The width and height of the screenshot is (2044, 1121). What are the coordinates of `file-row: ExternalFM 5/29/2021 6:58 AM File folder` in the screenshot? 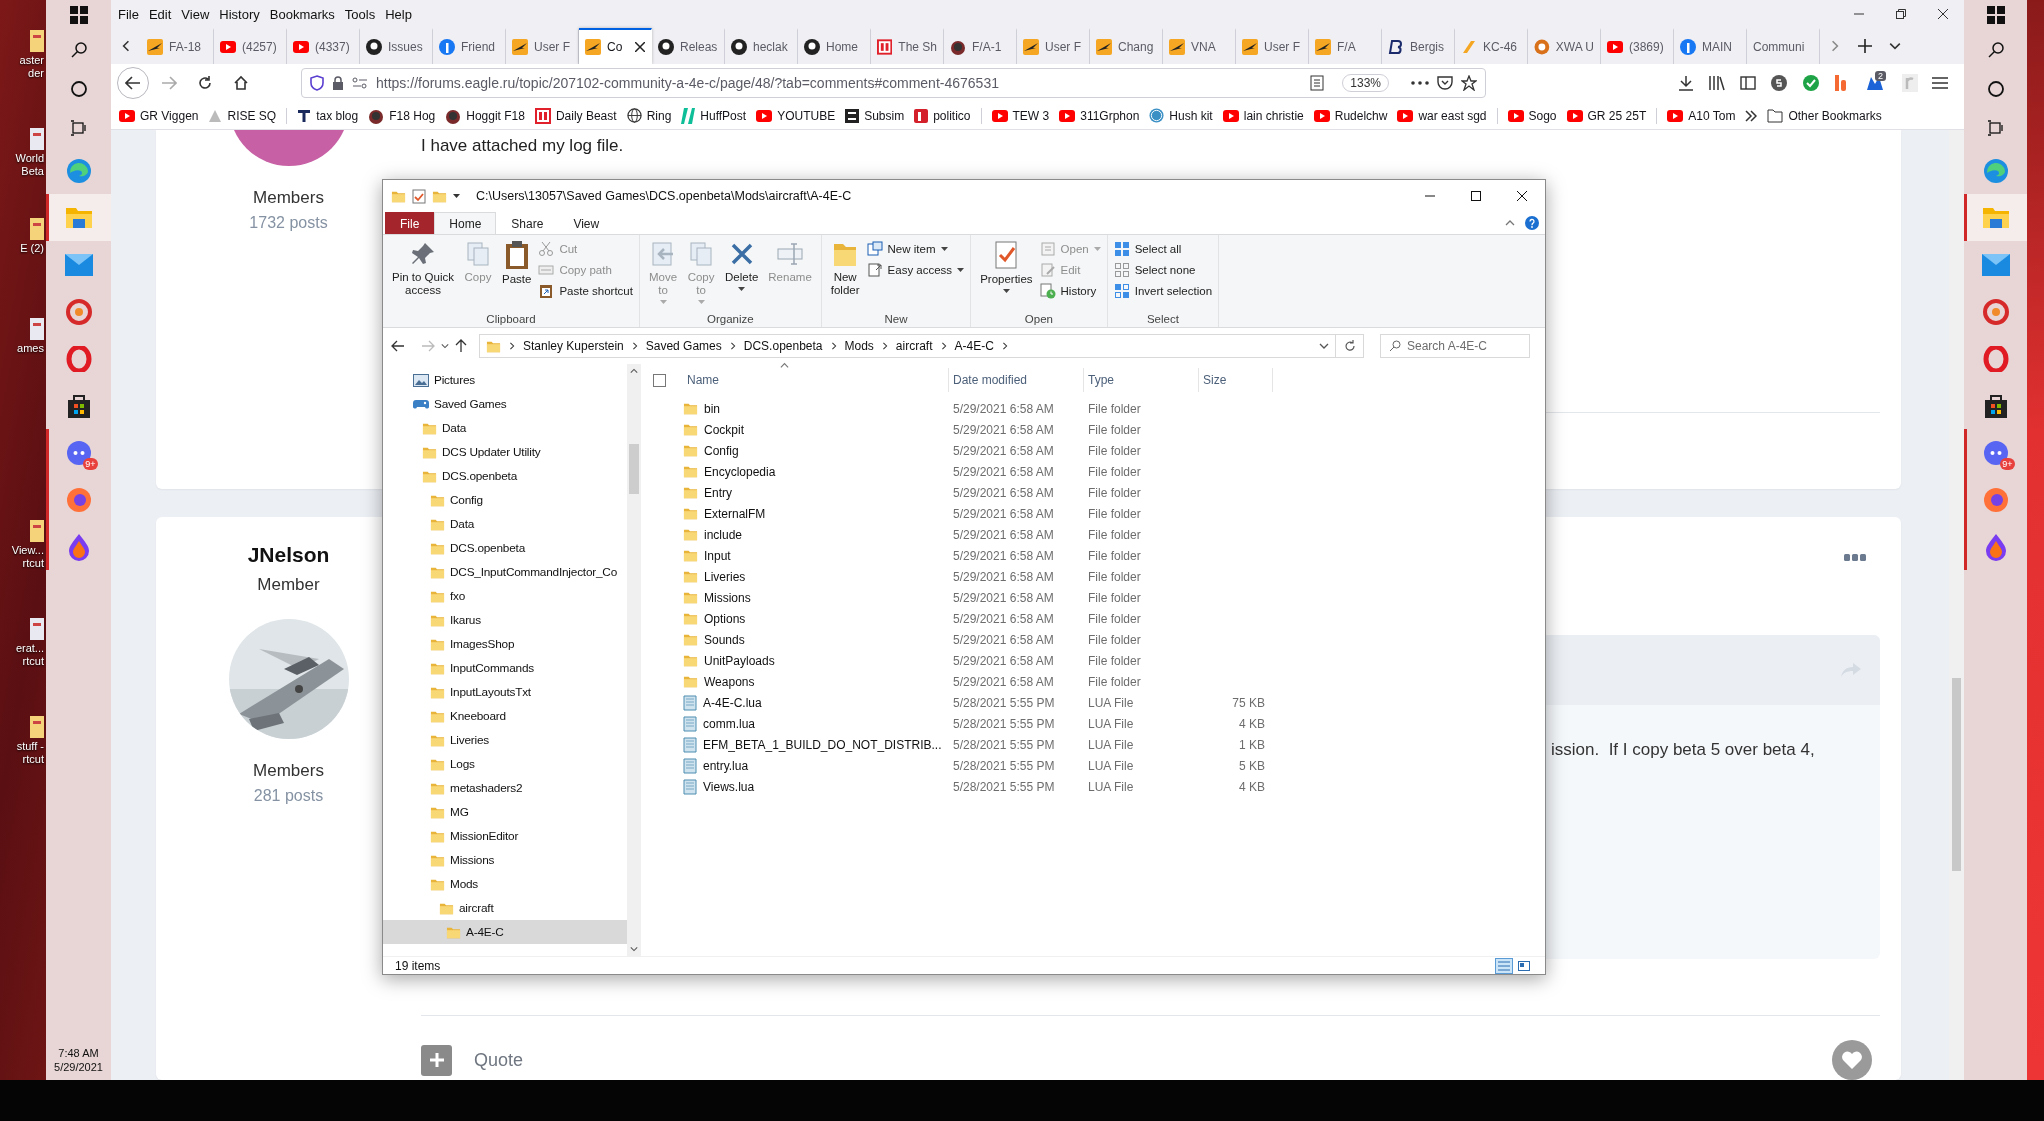 It's located at (1099, 513).